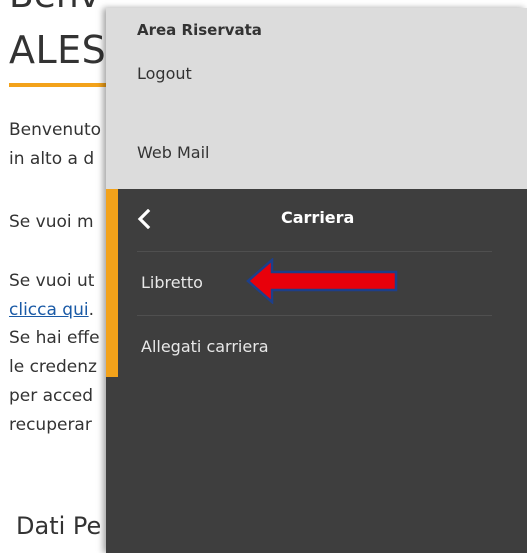  I want to click on welcome-text: Benvenuto, so click(55, 130).